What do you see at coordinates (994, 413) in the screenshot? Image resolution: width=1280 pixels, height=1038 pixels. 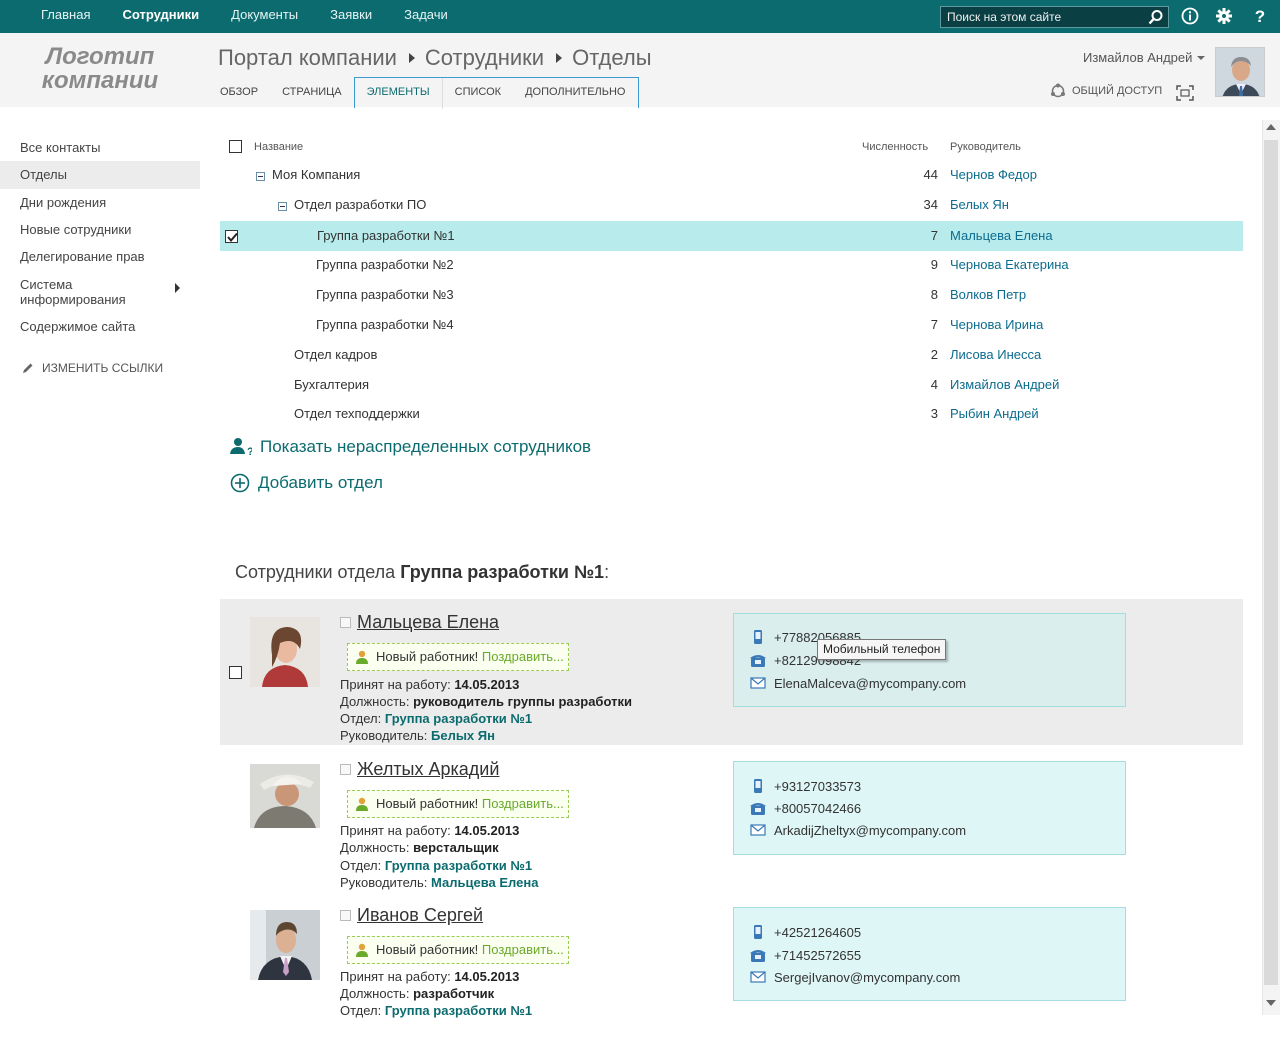 I see `manager-link: Рыбин Андрей` at bounding box center [994, 413].